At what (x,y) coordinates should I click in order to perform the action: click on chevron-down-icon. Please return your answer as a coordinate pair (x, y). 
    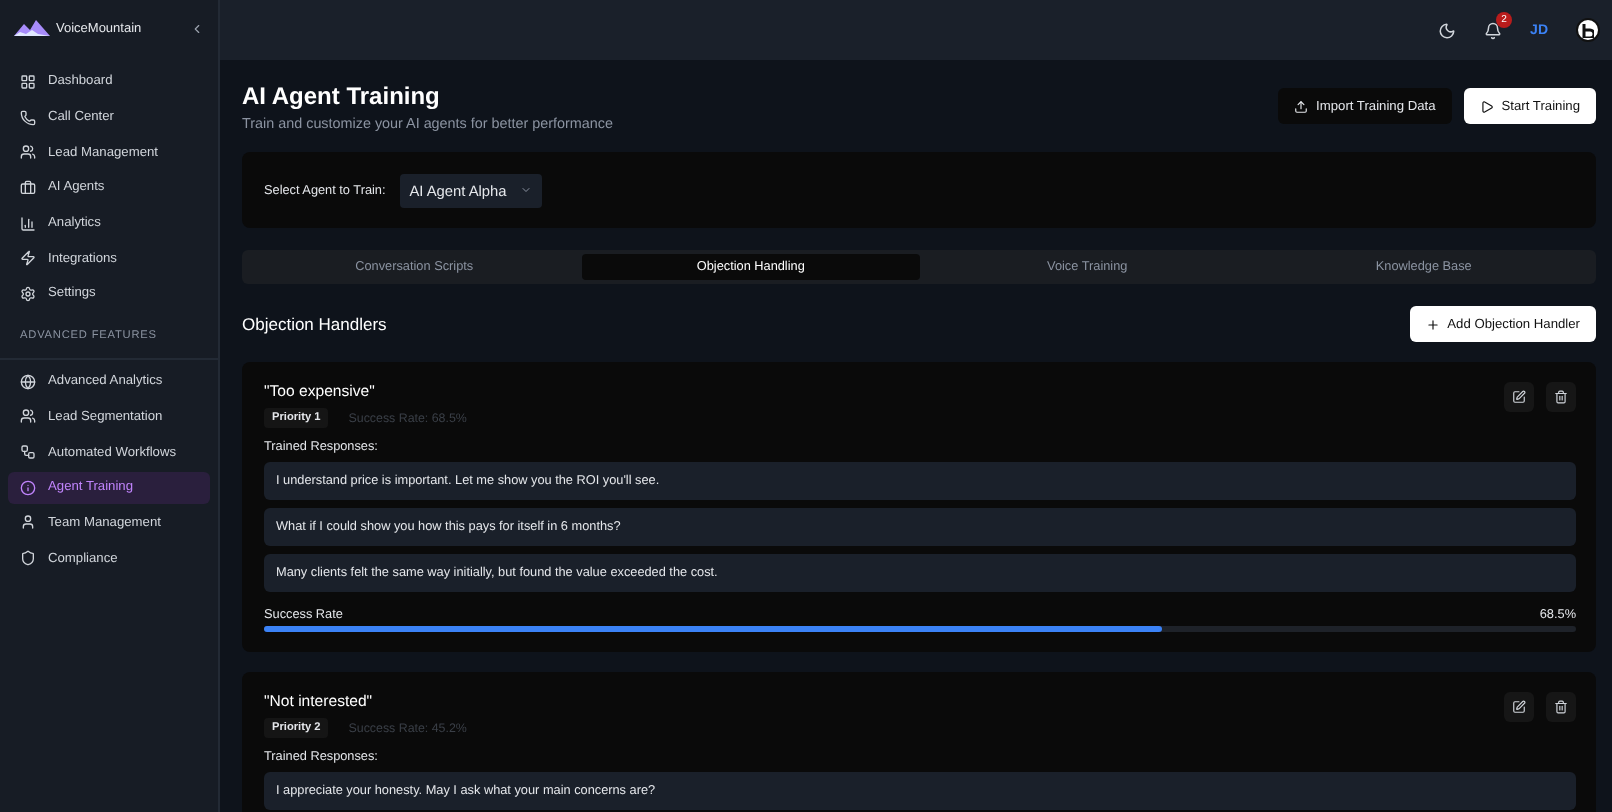
    Looking at the image, I should click on (526, 190).